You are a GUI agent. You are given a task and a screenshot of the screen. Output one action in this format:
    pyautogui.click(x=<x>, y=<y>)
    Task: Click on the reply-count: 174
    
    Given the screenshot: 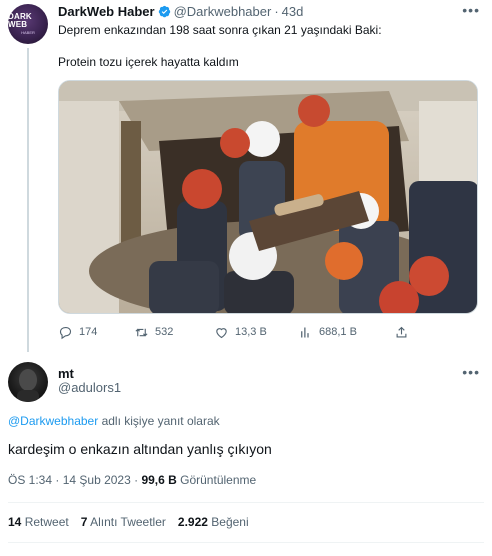 What is the action you would take?
    pyautogui.click(x=88, y=332)
    